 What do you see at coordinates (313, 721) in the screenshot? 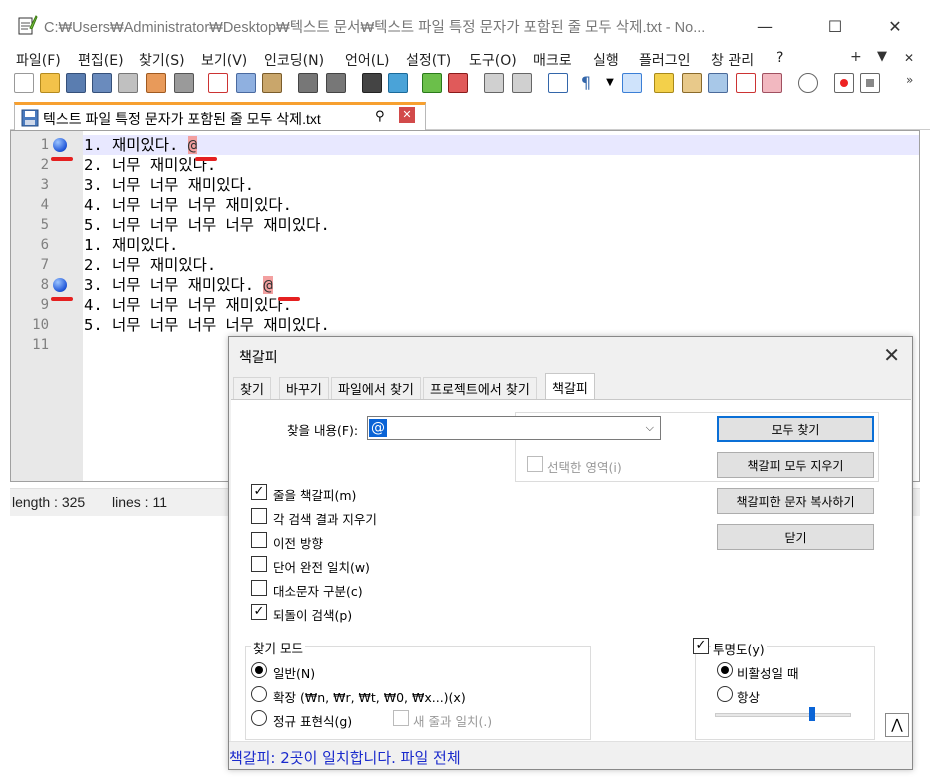
I see `mode-regex-label: 정규 표현식(g)` at bounding box center [313, 721].